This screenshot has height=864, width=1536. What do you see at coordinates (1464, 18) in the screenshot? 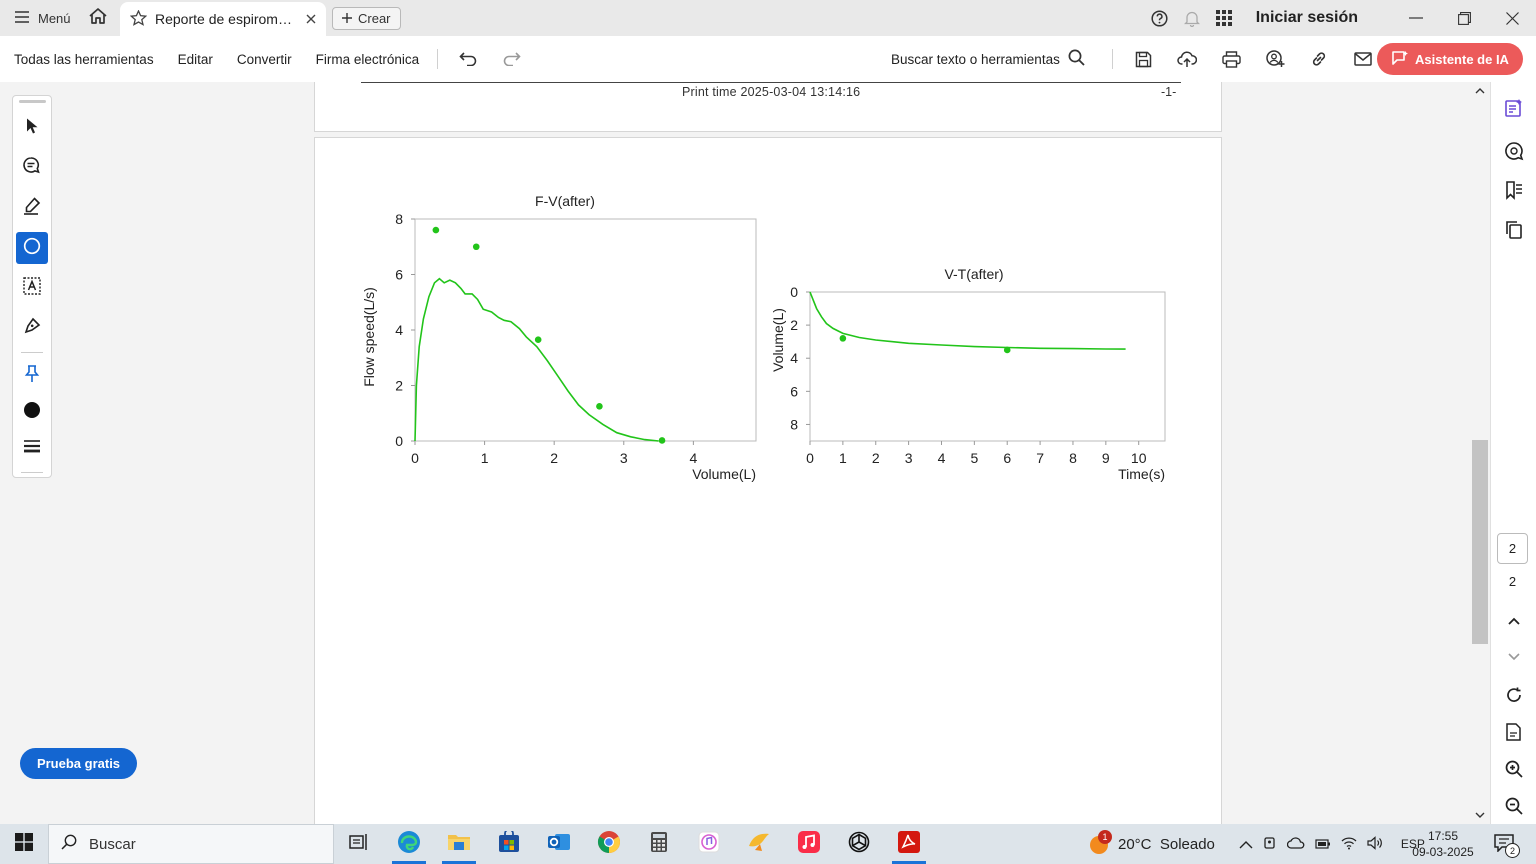
I see `restore-button` at bounding box center [1464, 18].